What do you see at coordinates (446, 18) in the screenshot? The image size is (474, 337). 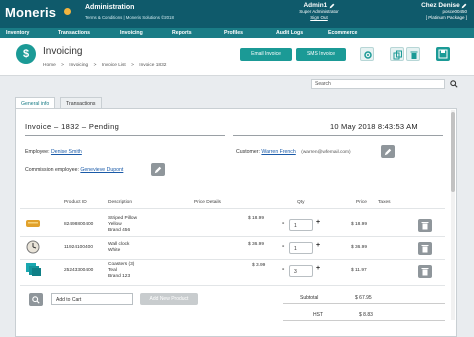 I see `store-package: [ Platinum Package ]` at bounding box center [446, 18].